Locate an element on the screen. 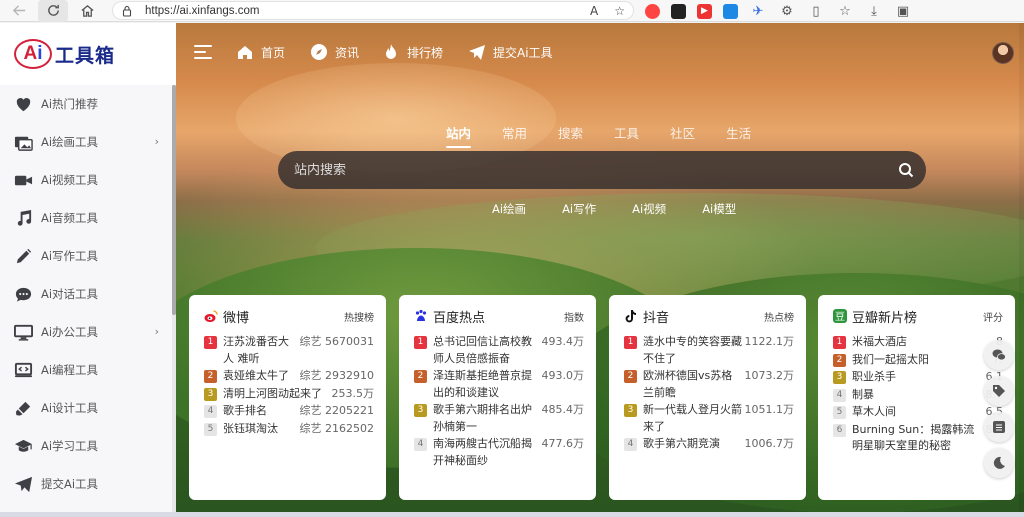 This screenshot has height=517, width=1024. play-extension-icon: ▶ is located at coordinates (704, 11).